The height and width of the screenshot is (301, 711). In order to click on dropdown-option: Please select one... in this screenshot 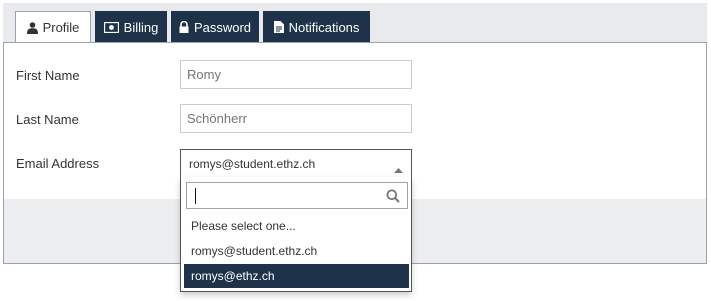, I will do `click(296, 226)`.